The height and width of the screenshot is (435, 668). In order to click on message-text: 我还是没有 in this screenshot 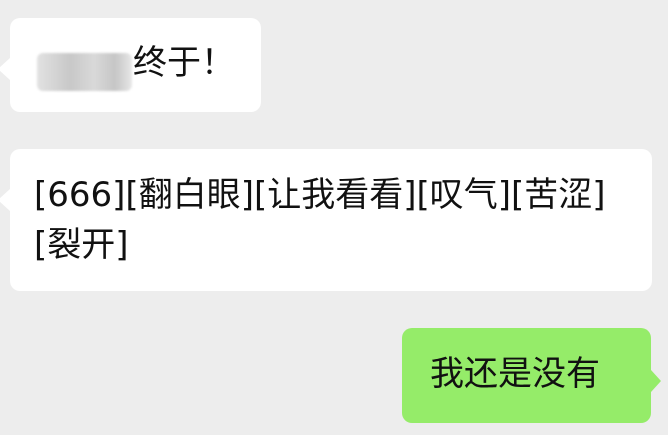, I will do `click(515, 374)`.